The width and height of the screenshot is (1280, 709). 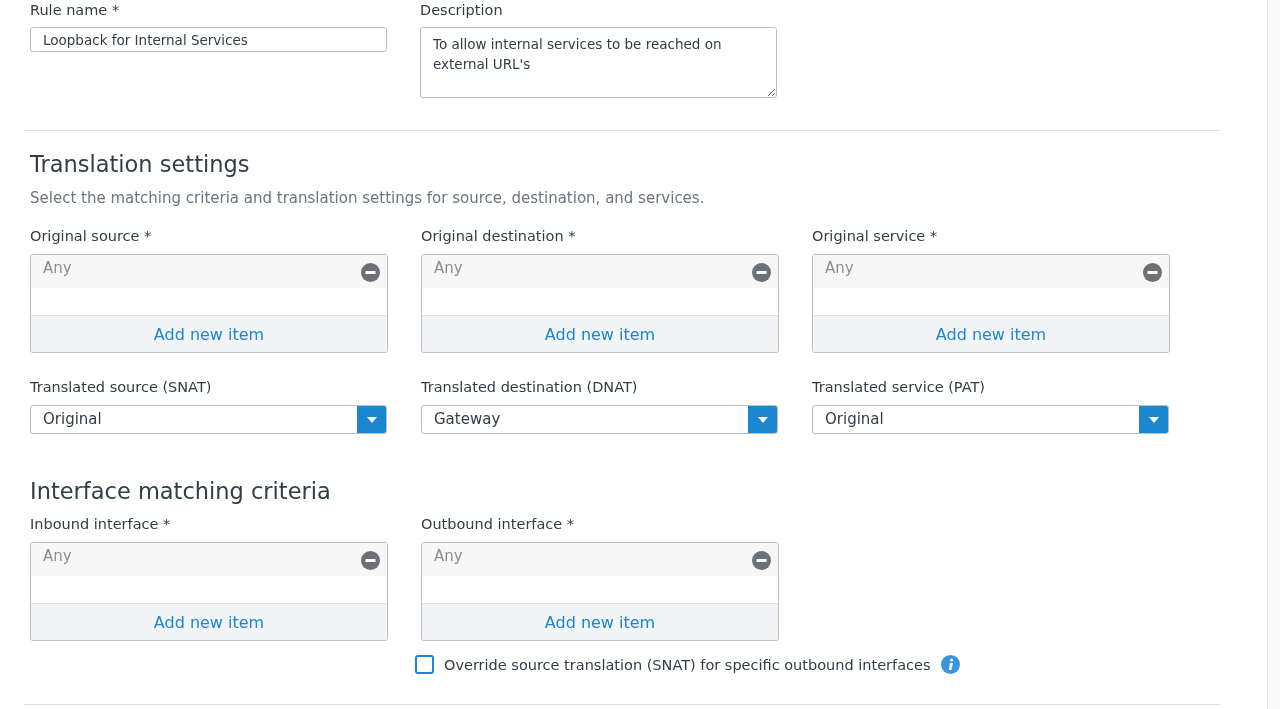 What do you see at coordinates (599, 419) in the screenshot?
I see `dropdown: Gateway` at bounding box center [599, 419].